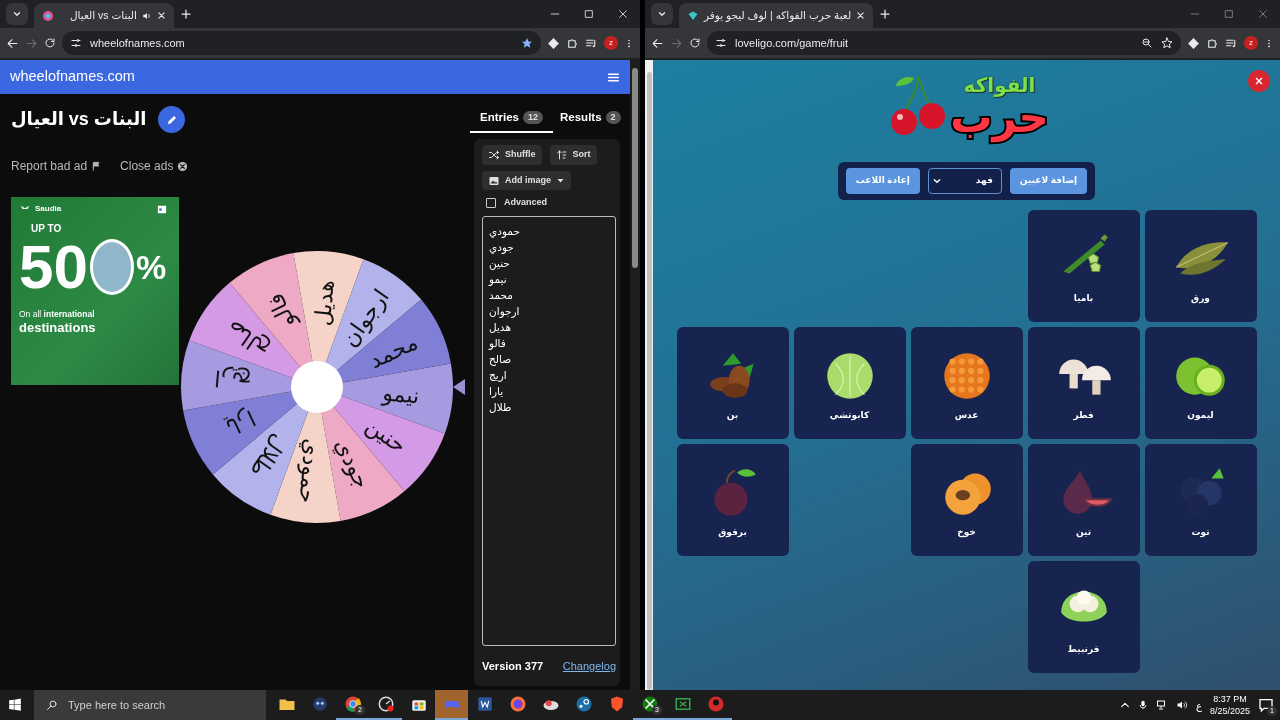  Describe the element at coordinates (511, 120) in the screenshot. I see `panel-tab: Entries 12` at that location.